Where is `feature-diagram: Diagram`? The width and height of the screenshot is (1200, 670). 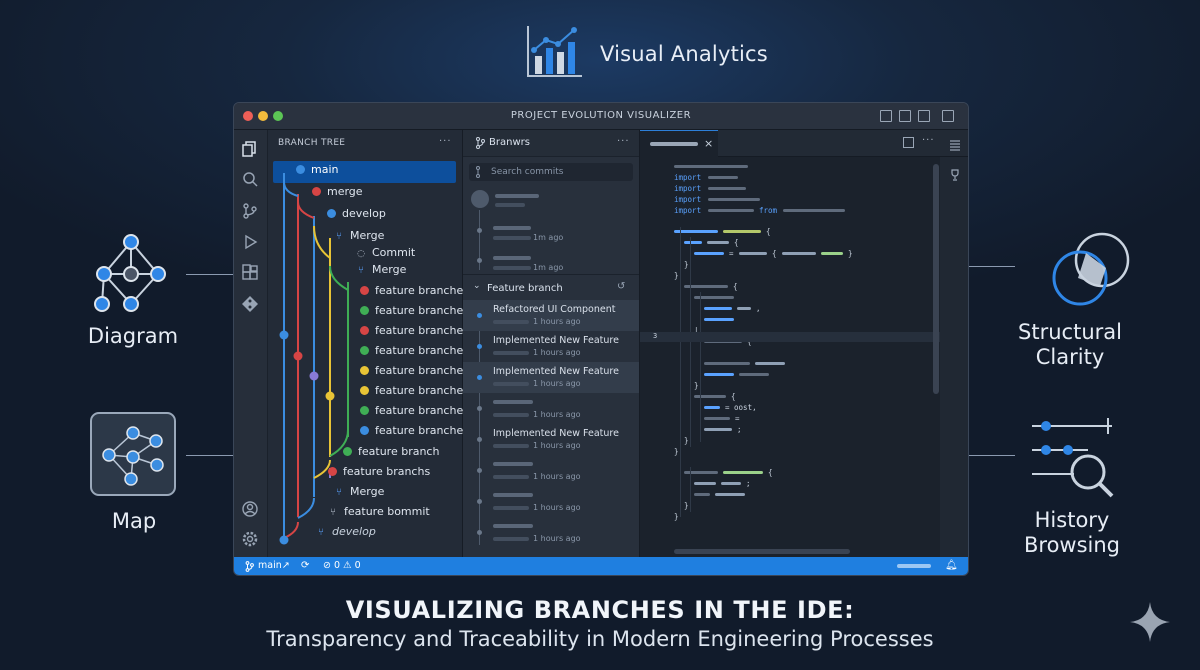
feature-diagram: Diagram is located at coordinates (133, 292).